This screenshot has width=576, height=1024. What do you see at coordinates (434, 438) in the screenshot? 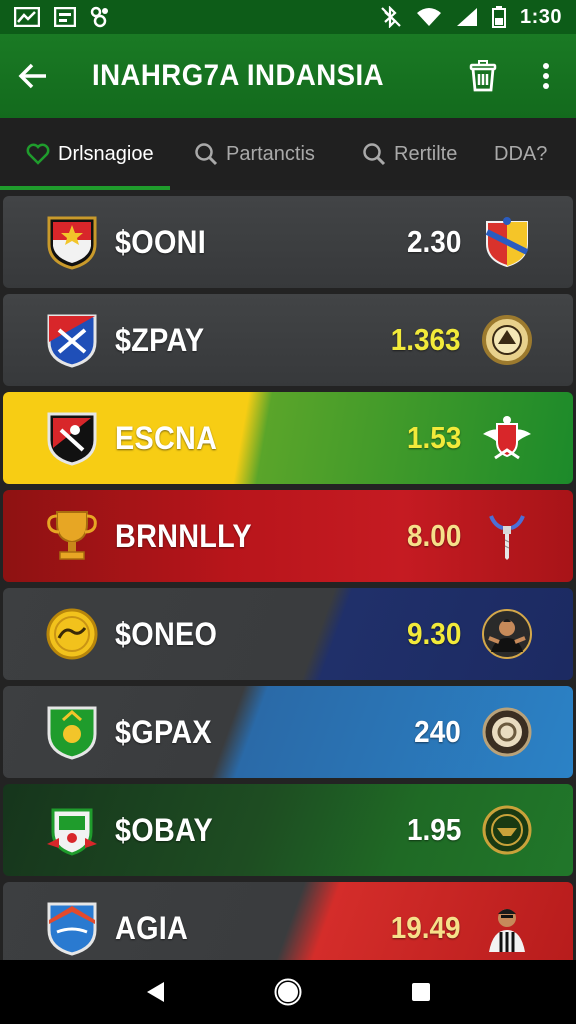
I see `odds-value: 1.53` at bounding box center [434, 438].